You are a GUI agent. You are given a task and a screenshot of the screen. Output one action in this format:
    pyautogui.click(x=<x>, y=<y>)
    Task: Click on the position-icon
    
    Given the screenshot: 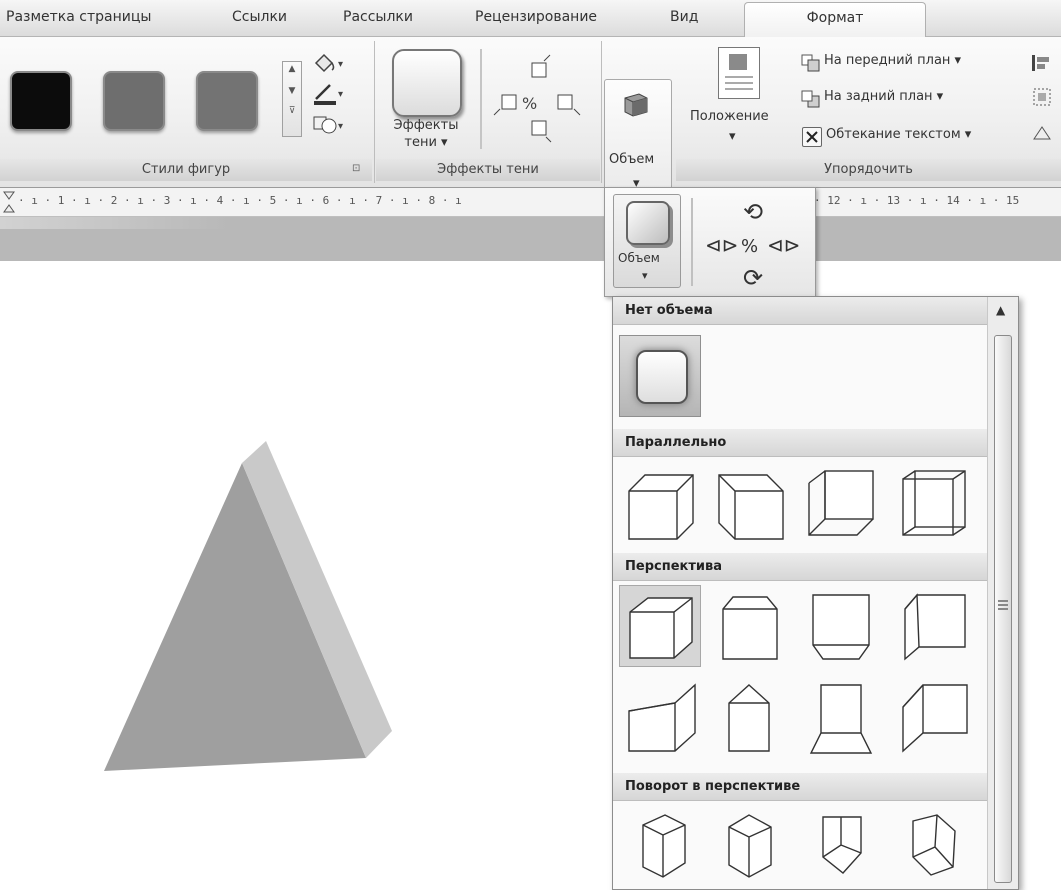 What is the action you would take?
    pyautogui.click(x=739, y=73)
    